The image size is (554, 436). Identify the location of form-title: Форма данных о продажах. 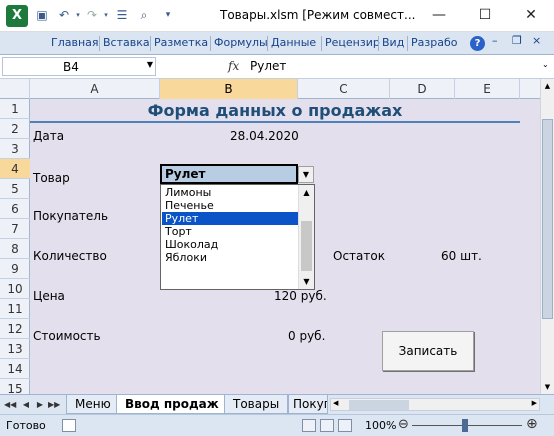
(275, 110).